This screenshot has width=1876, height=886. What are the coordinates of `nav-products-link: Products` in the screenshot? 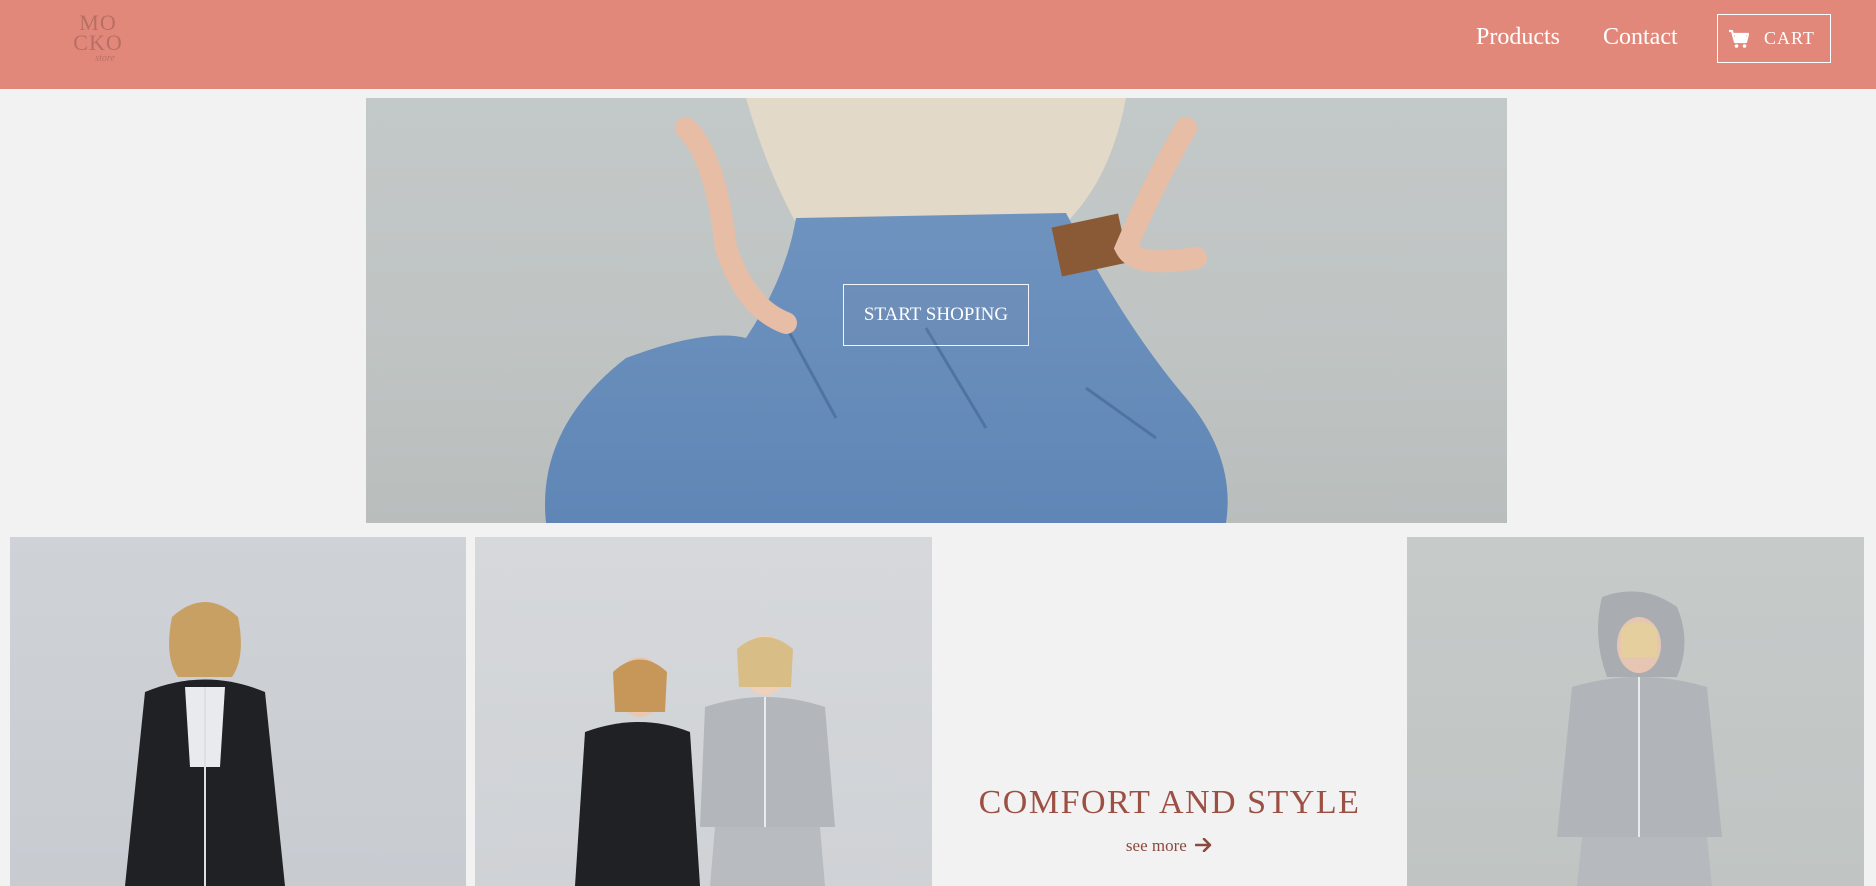 It's located at (1518, 37).